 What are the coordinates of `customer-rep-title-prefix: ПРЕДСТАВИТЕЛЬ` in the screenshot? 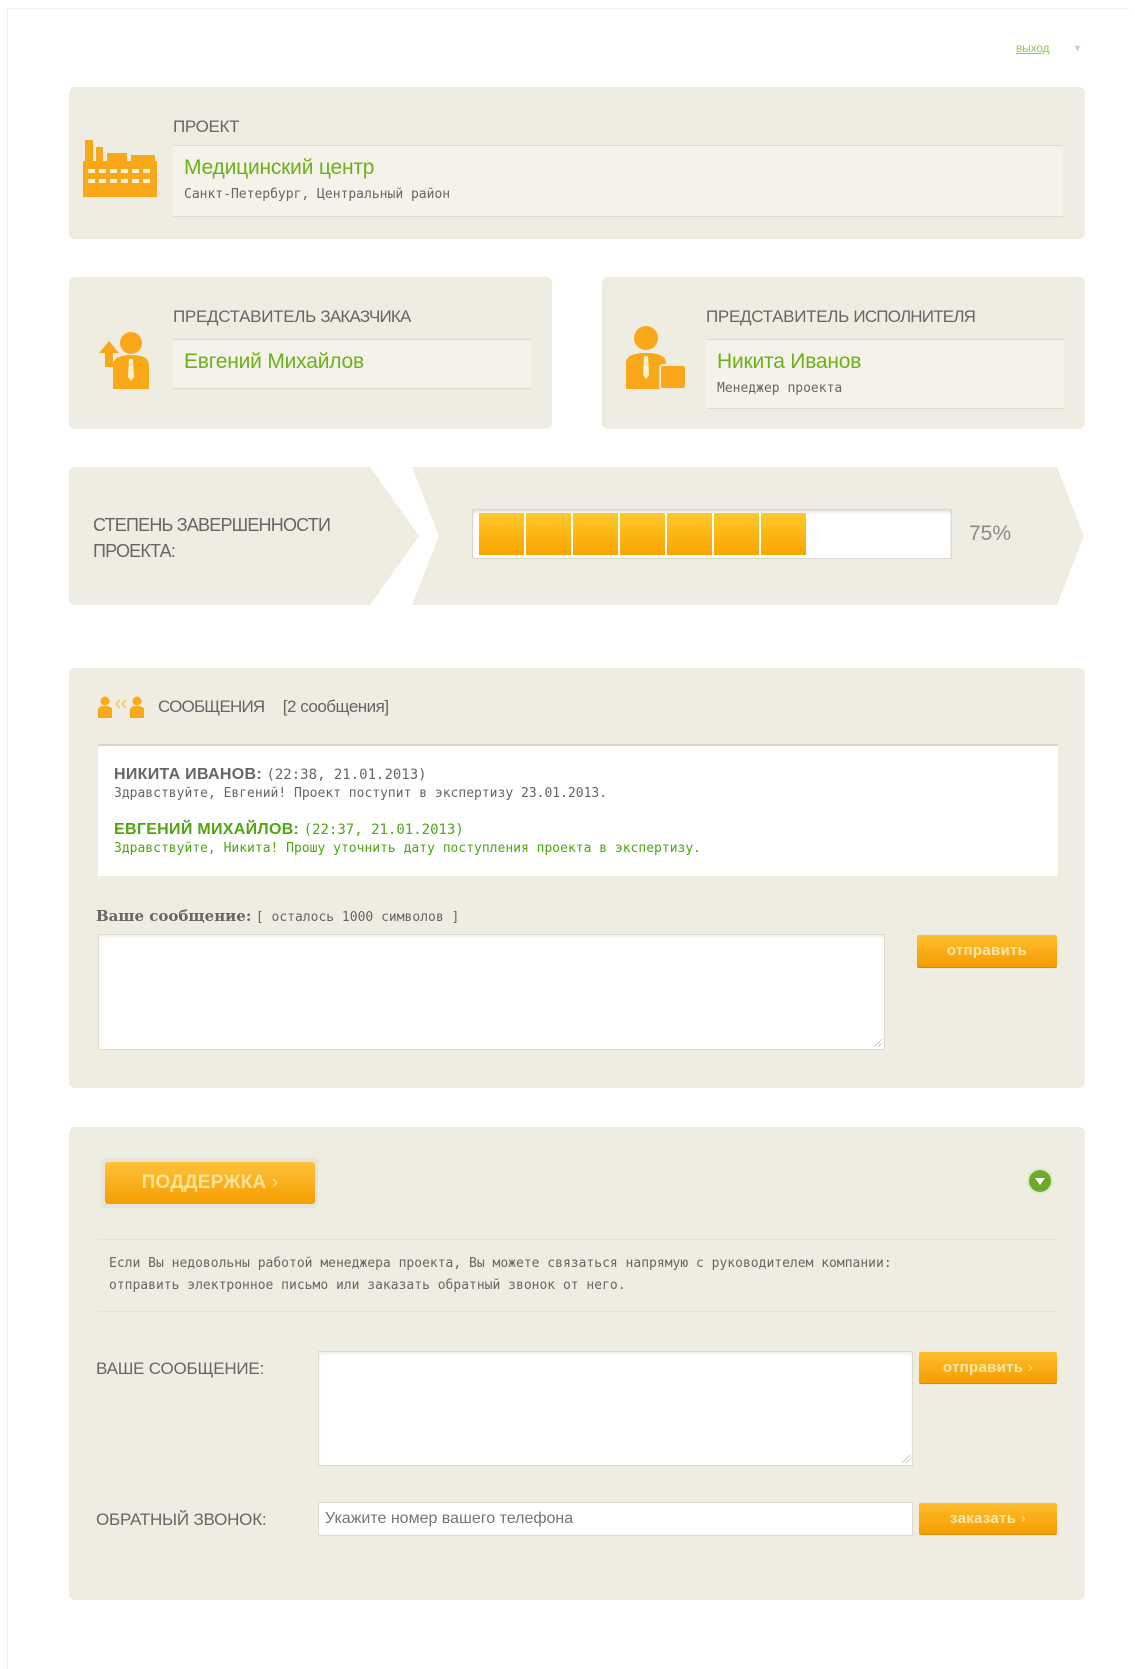 It's located at (247, 316).